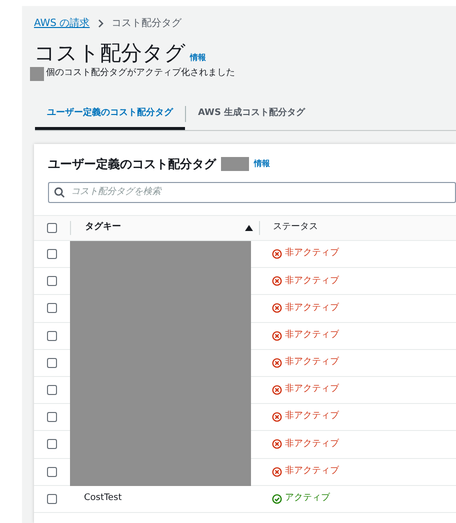 This screenshot has height=523, width=456. I want to click on column-header: ステータス, so click(295, 228).